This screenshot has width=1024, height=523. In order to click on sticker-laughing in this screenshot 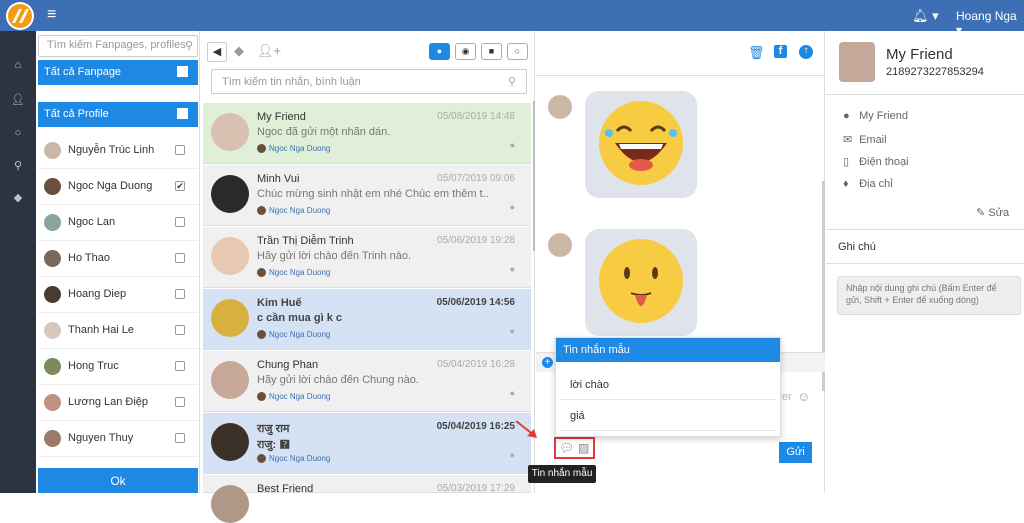, I will do `click(641, 144)`.